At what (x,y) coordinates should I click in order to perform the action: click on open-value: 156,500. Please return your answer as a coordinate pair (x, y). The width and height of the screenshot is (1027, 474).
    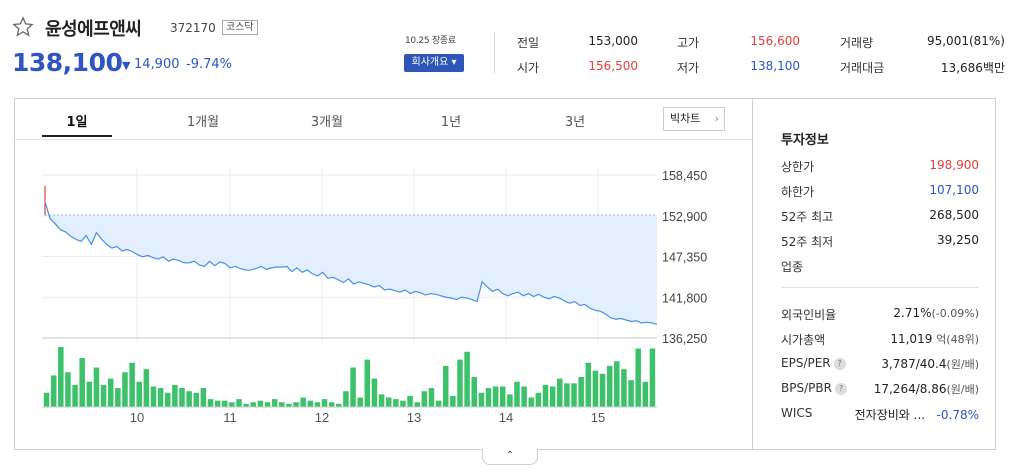
    Looking at the image, I should click on (613, 66).